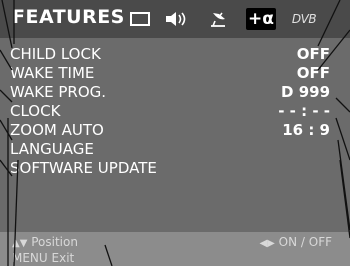 This screenshot has height=266, width=350. I want to click on satellite-icon, so click(219, 19).